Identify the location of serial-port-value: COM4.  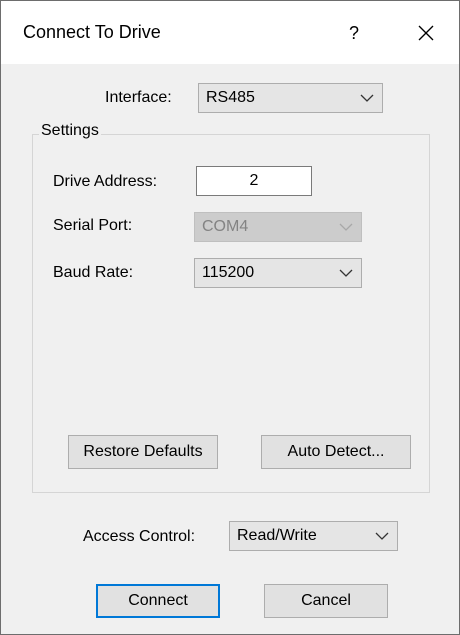
(225, 226).